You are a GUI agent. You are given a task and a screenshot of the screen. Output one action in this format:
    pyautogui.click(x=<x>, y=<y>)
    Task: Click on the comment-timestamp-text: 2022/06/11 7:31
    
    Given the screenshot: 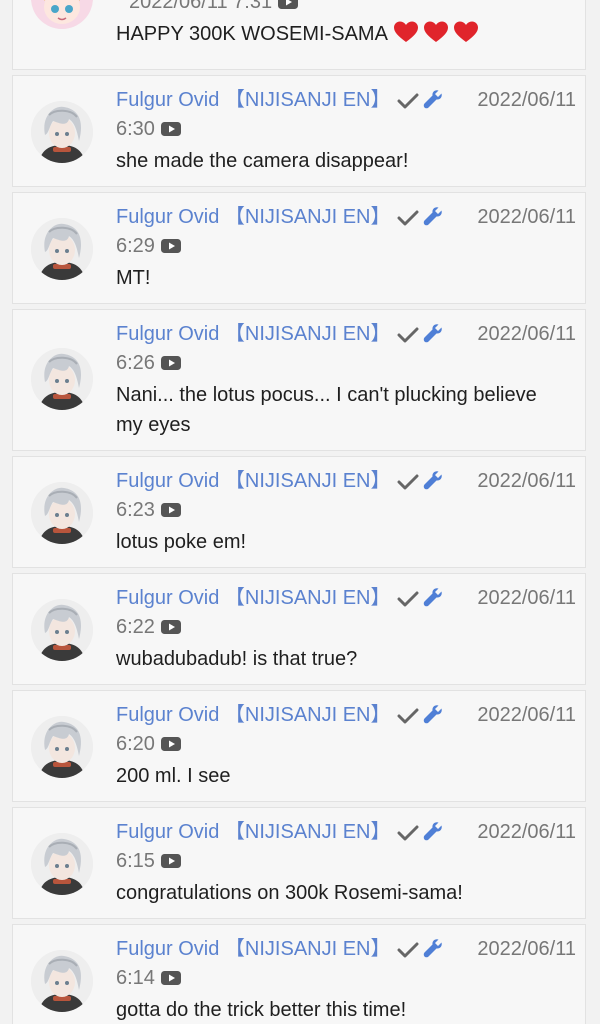 What is the action you would take?
    pyautogui.click(x=201, y=6)
    